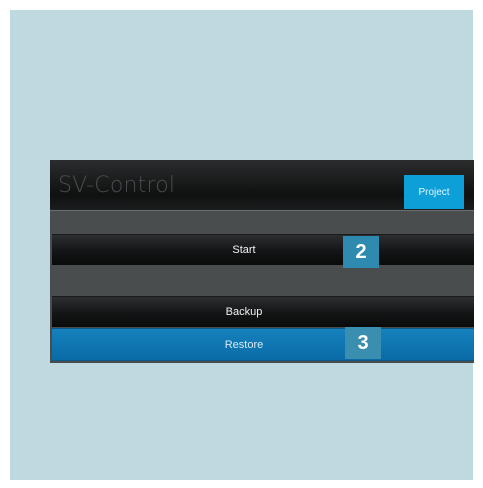 This screenshot has height=488, width=483. I want to click on callout-badge-start: 2, so click(361, 252).